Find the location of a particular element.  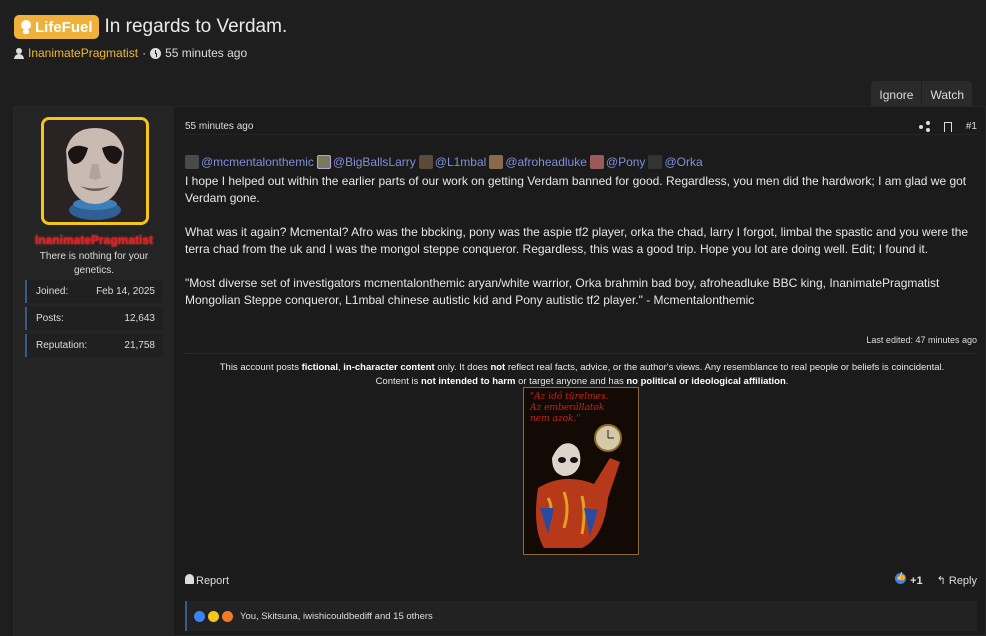

thumbs-up-icon is located at coordinates (901, 578).